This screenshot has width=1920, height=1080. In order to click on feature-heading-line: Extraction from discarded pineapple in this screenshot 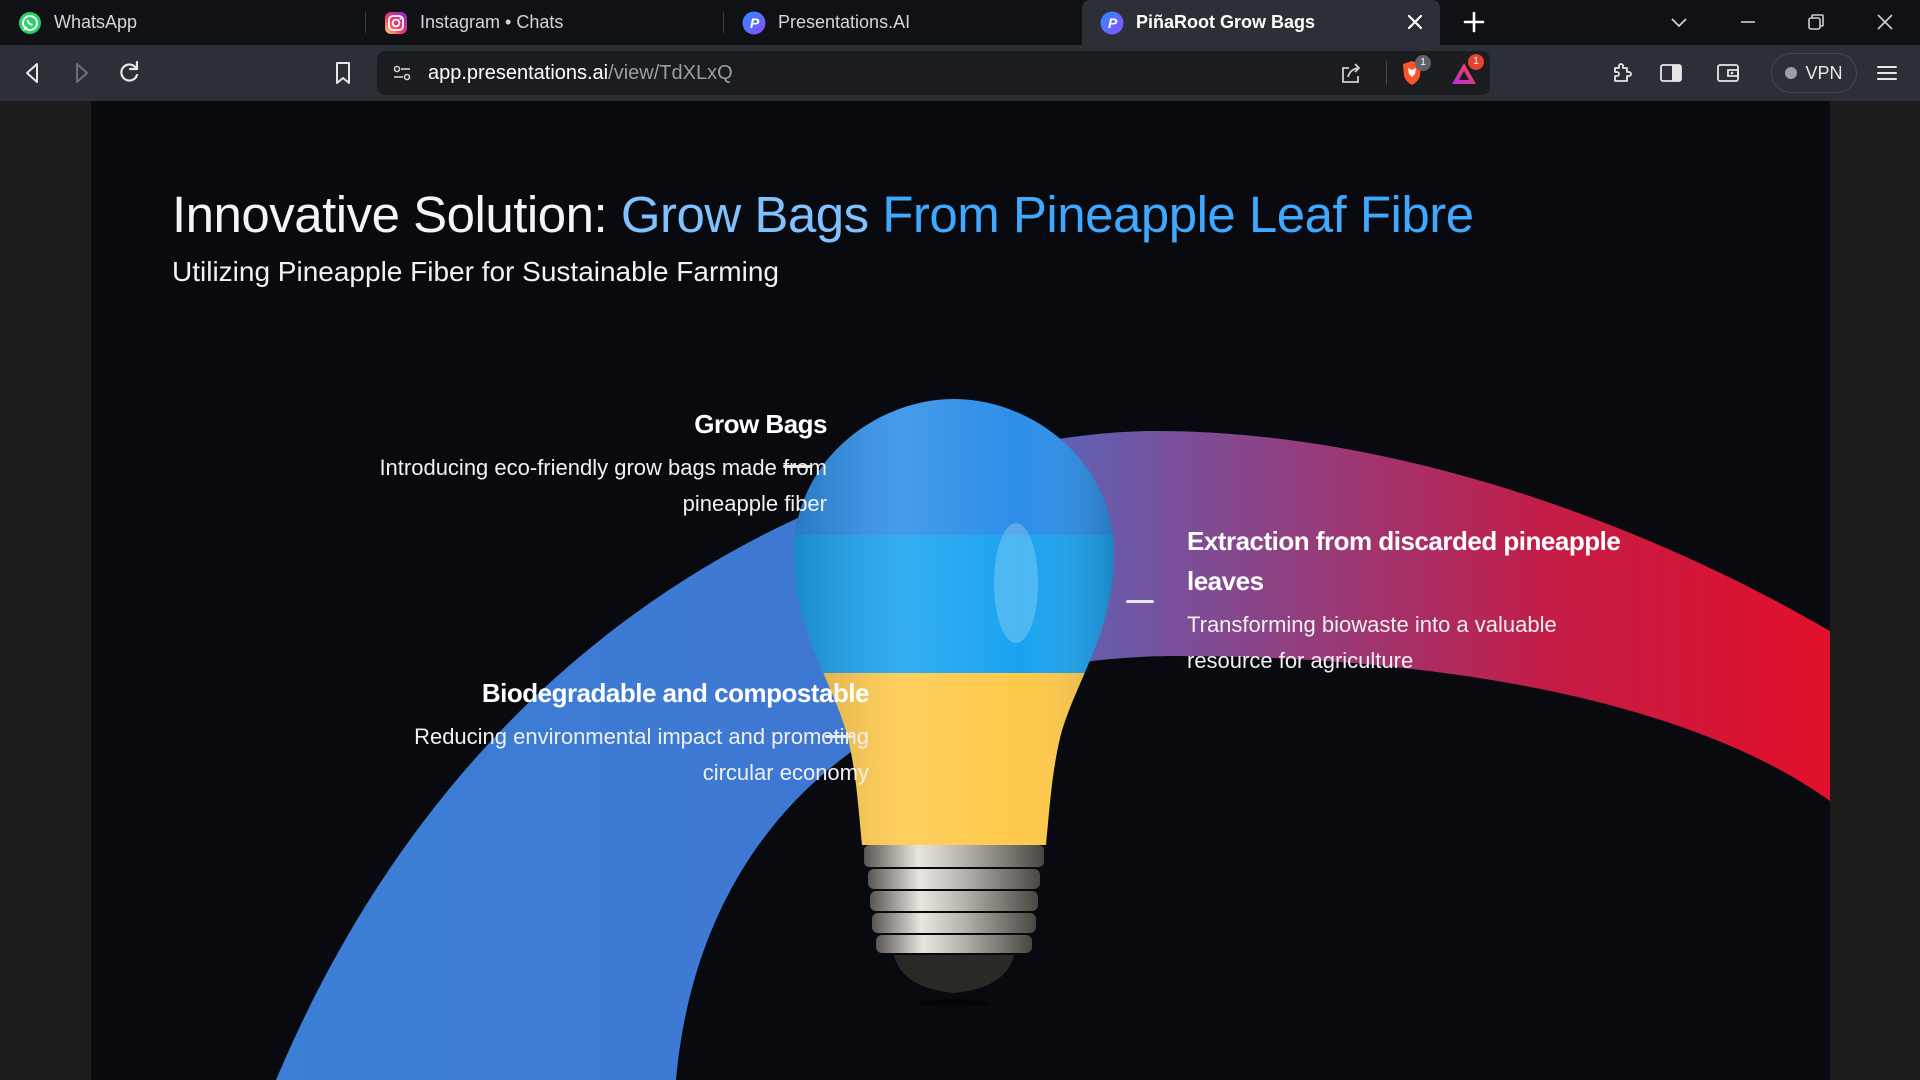, I will do `click(1404, 541)`.